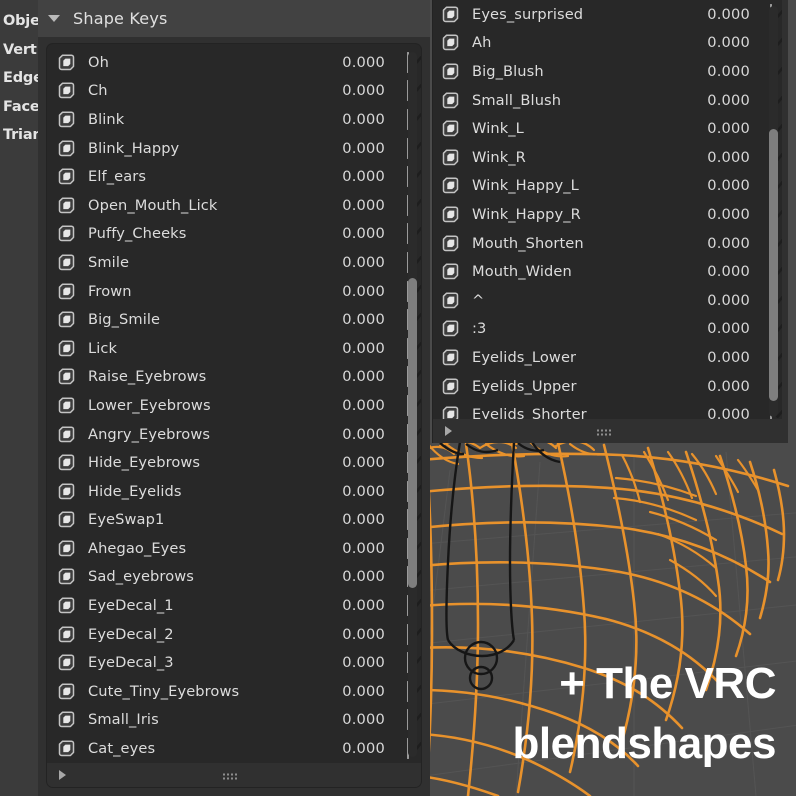 This screenshot has height=796, width=796. I want to click on shape-key-row: Sad_eyebrows 0.000, so click(234, 577).